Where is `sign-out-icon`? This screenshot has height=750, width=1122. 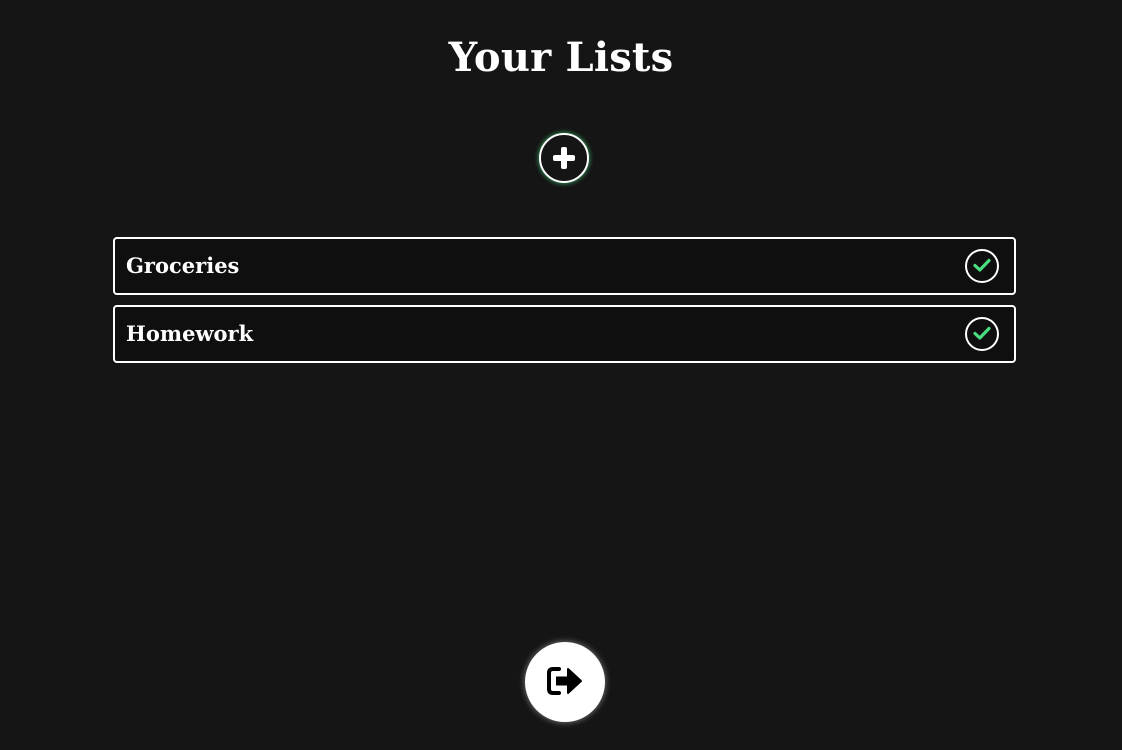
sign-out-icon is located at coordinates (565, 682).